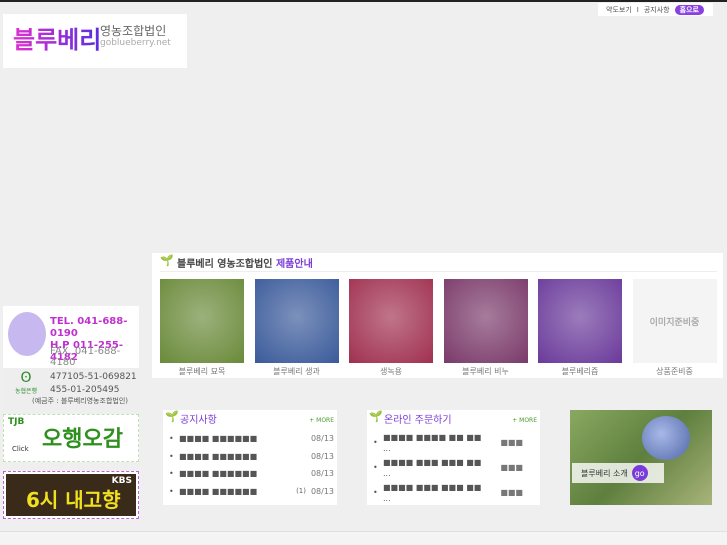 This screenshot has height=545, width=727. Describe the element at coordinates (80, 401) in the screenshot. I see `account-owner: (예금주 : 블루베리영농조합법인)` at that location.